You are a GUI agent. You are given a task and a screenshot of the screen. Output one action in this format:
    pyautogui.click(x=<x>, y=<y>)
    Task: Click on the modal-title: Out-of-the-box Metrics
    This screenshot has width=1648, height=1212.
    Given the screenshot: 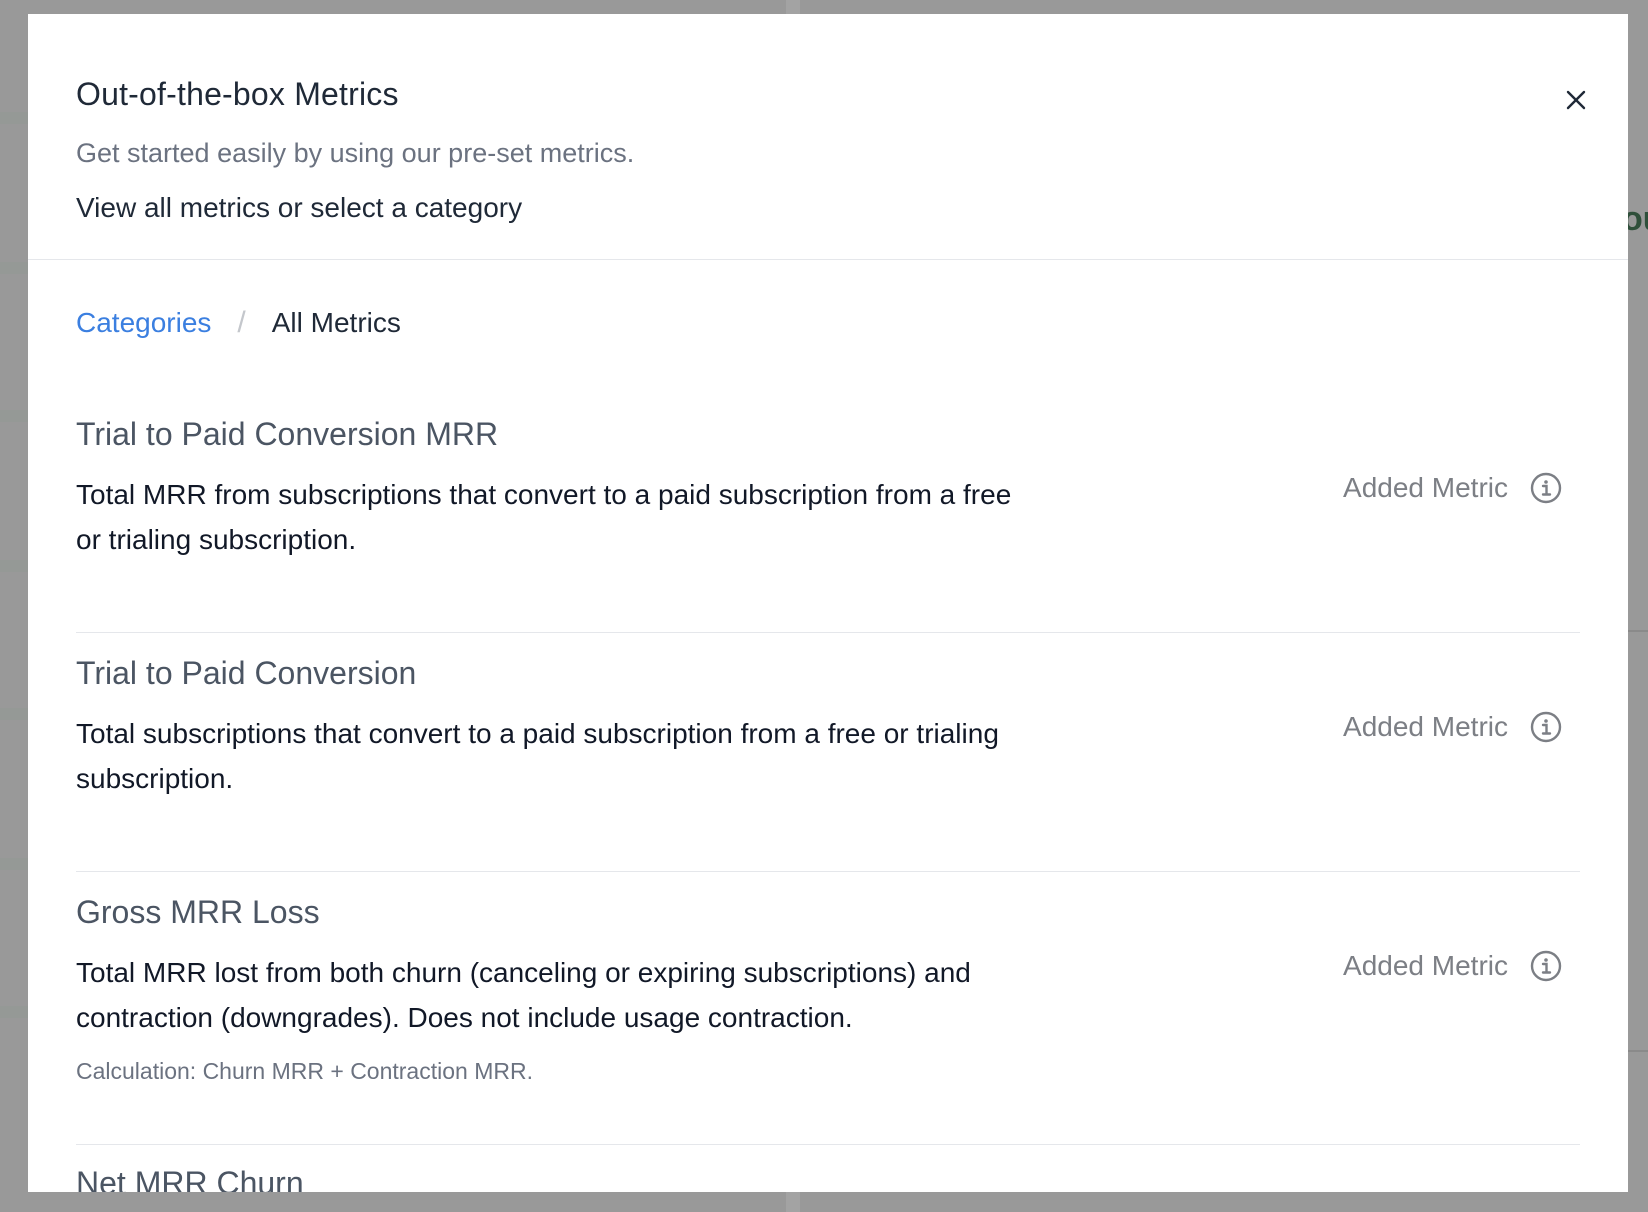 What is the action you would take?
    pyautogui.click(x=237, y=94)
    